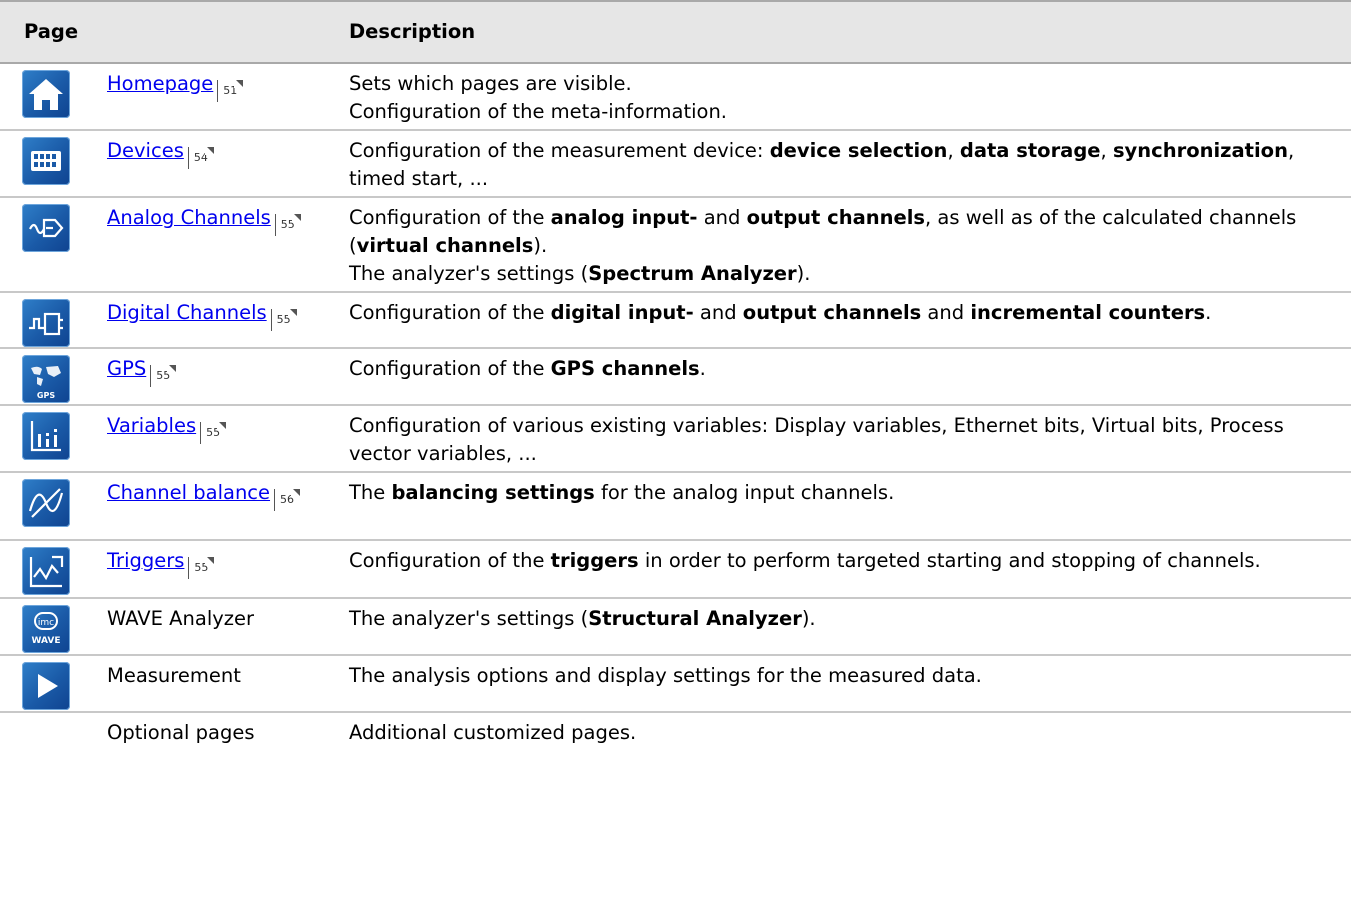  I want to click on page-link: Analog Channels, so click(189, 217).